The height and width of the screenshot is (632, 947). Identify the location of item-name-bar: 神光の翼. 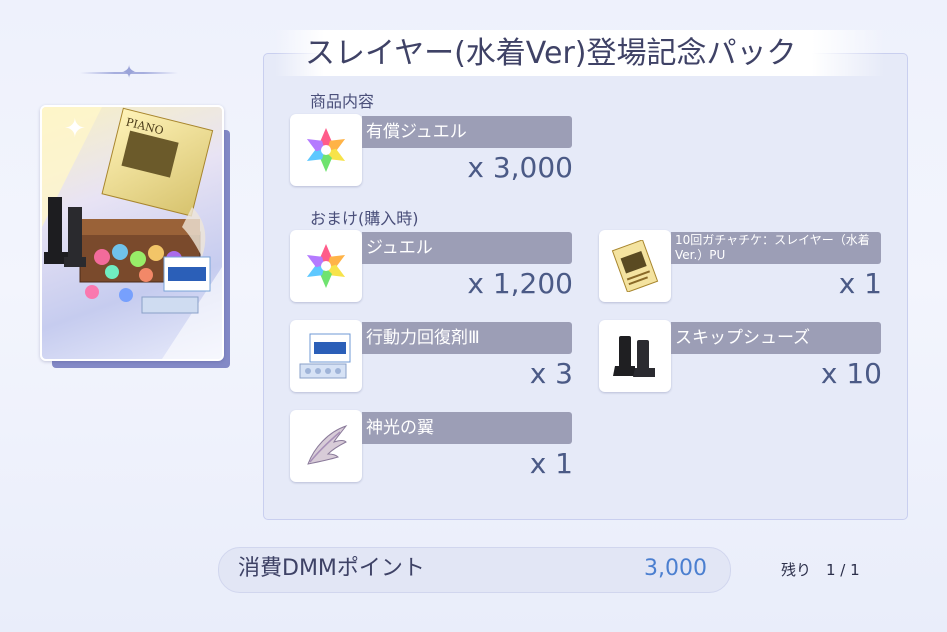
(467, 428).